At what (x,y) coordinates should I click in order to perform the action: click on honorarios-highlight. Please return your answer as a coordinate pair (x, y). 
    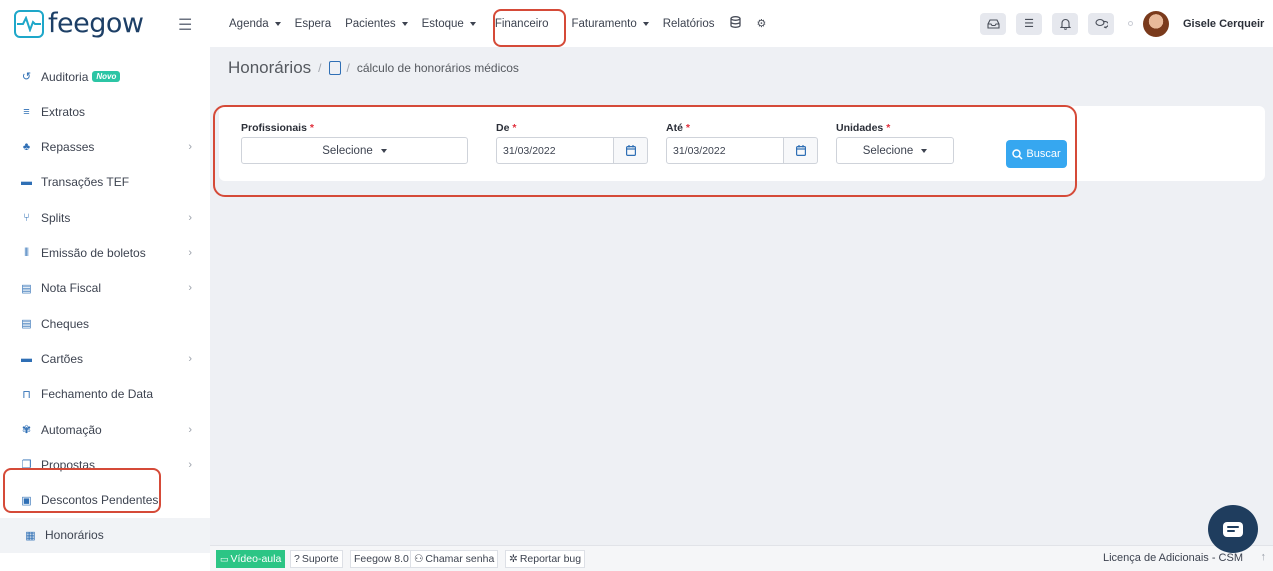
    Looking at the image, I should click on (82, 490).